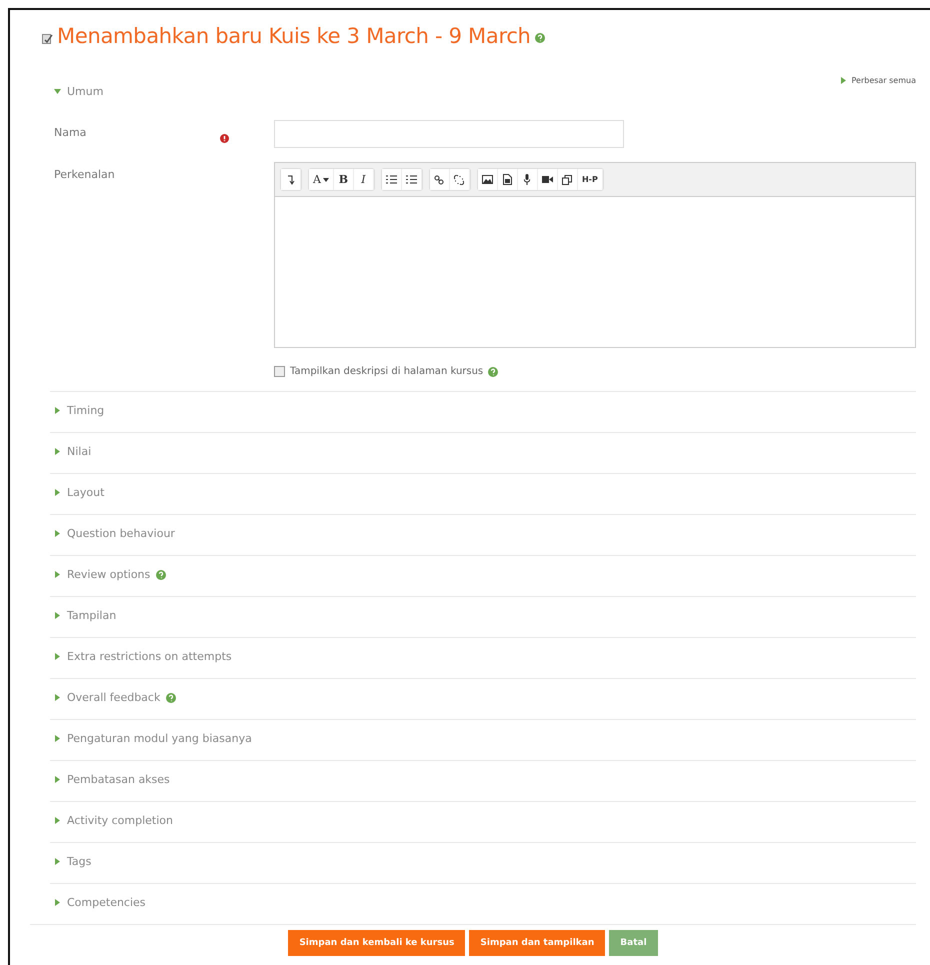 The height and width of the screenshot is (965, 930). I want to click on cancel-button: Batal, so click(633, 943).